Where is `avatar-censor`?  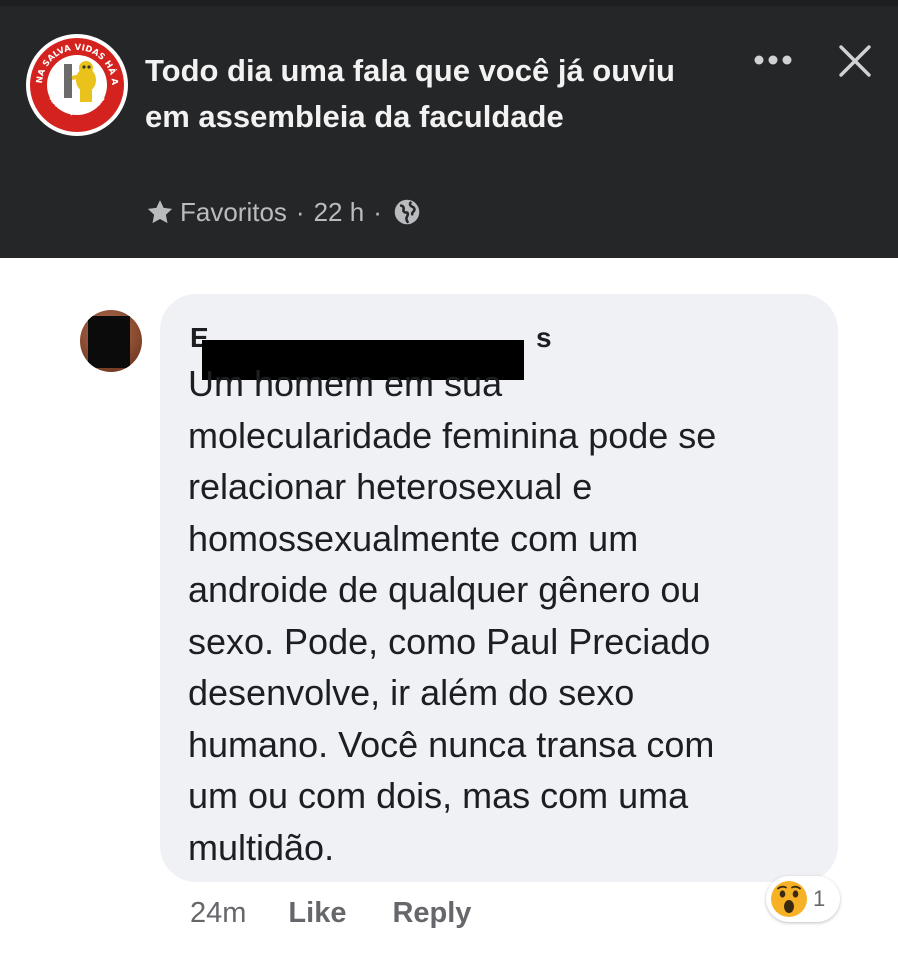 avatar-censor is located at coordinates (109, 342).